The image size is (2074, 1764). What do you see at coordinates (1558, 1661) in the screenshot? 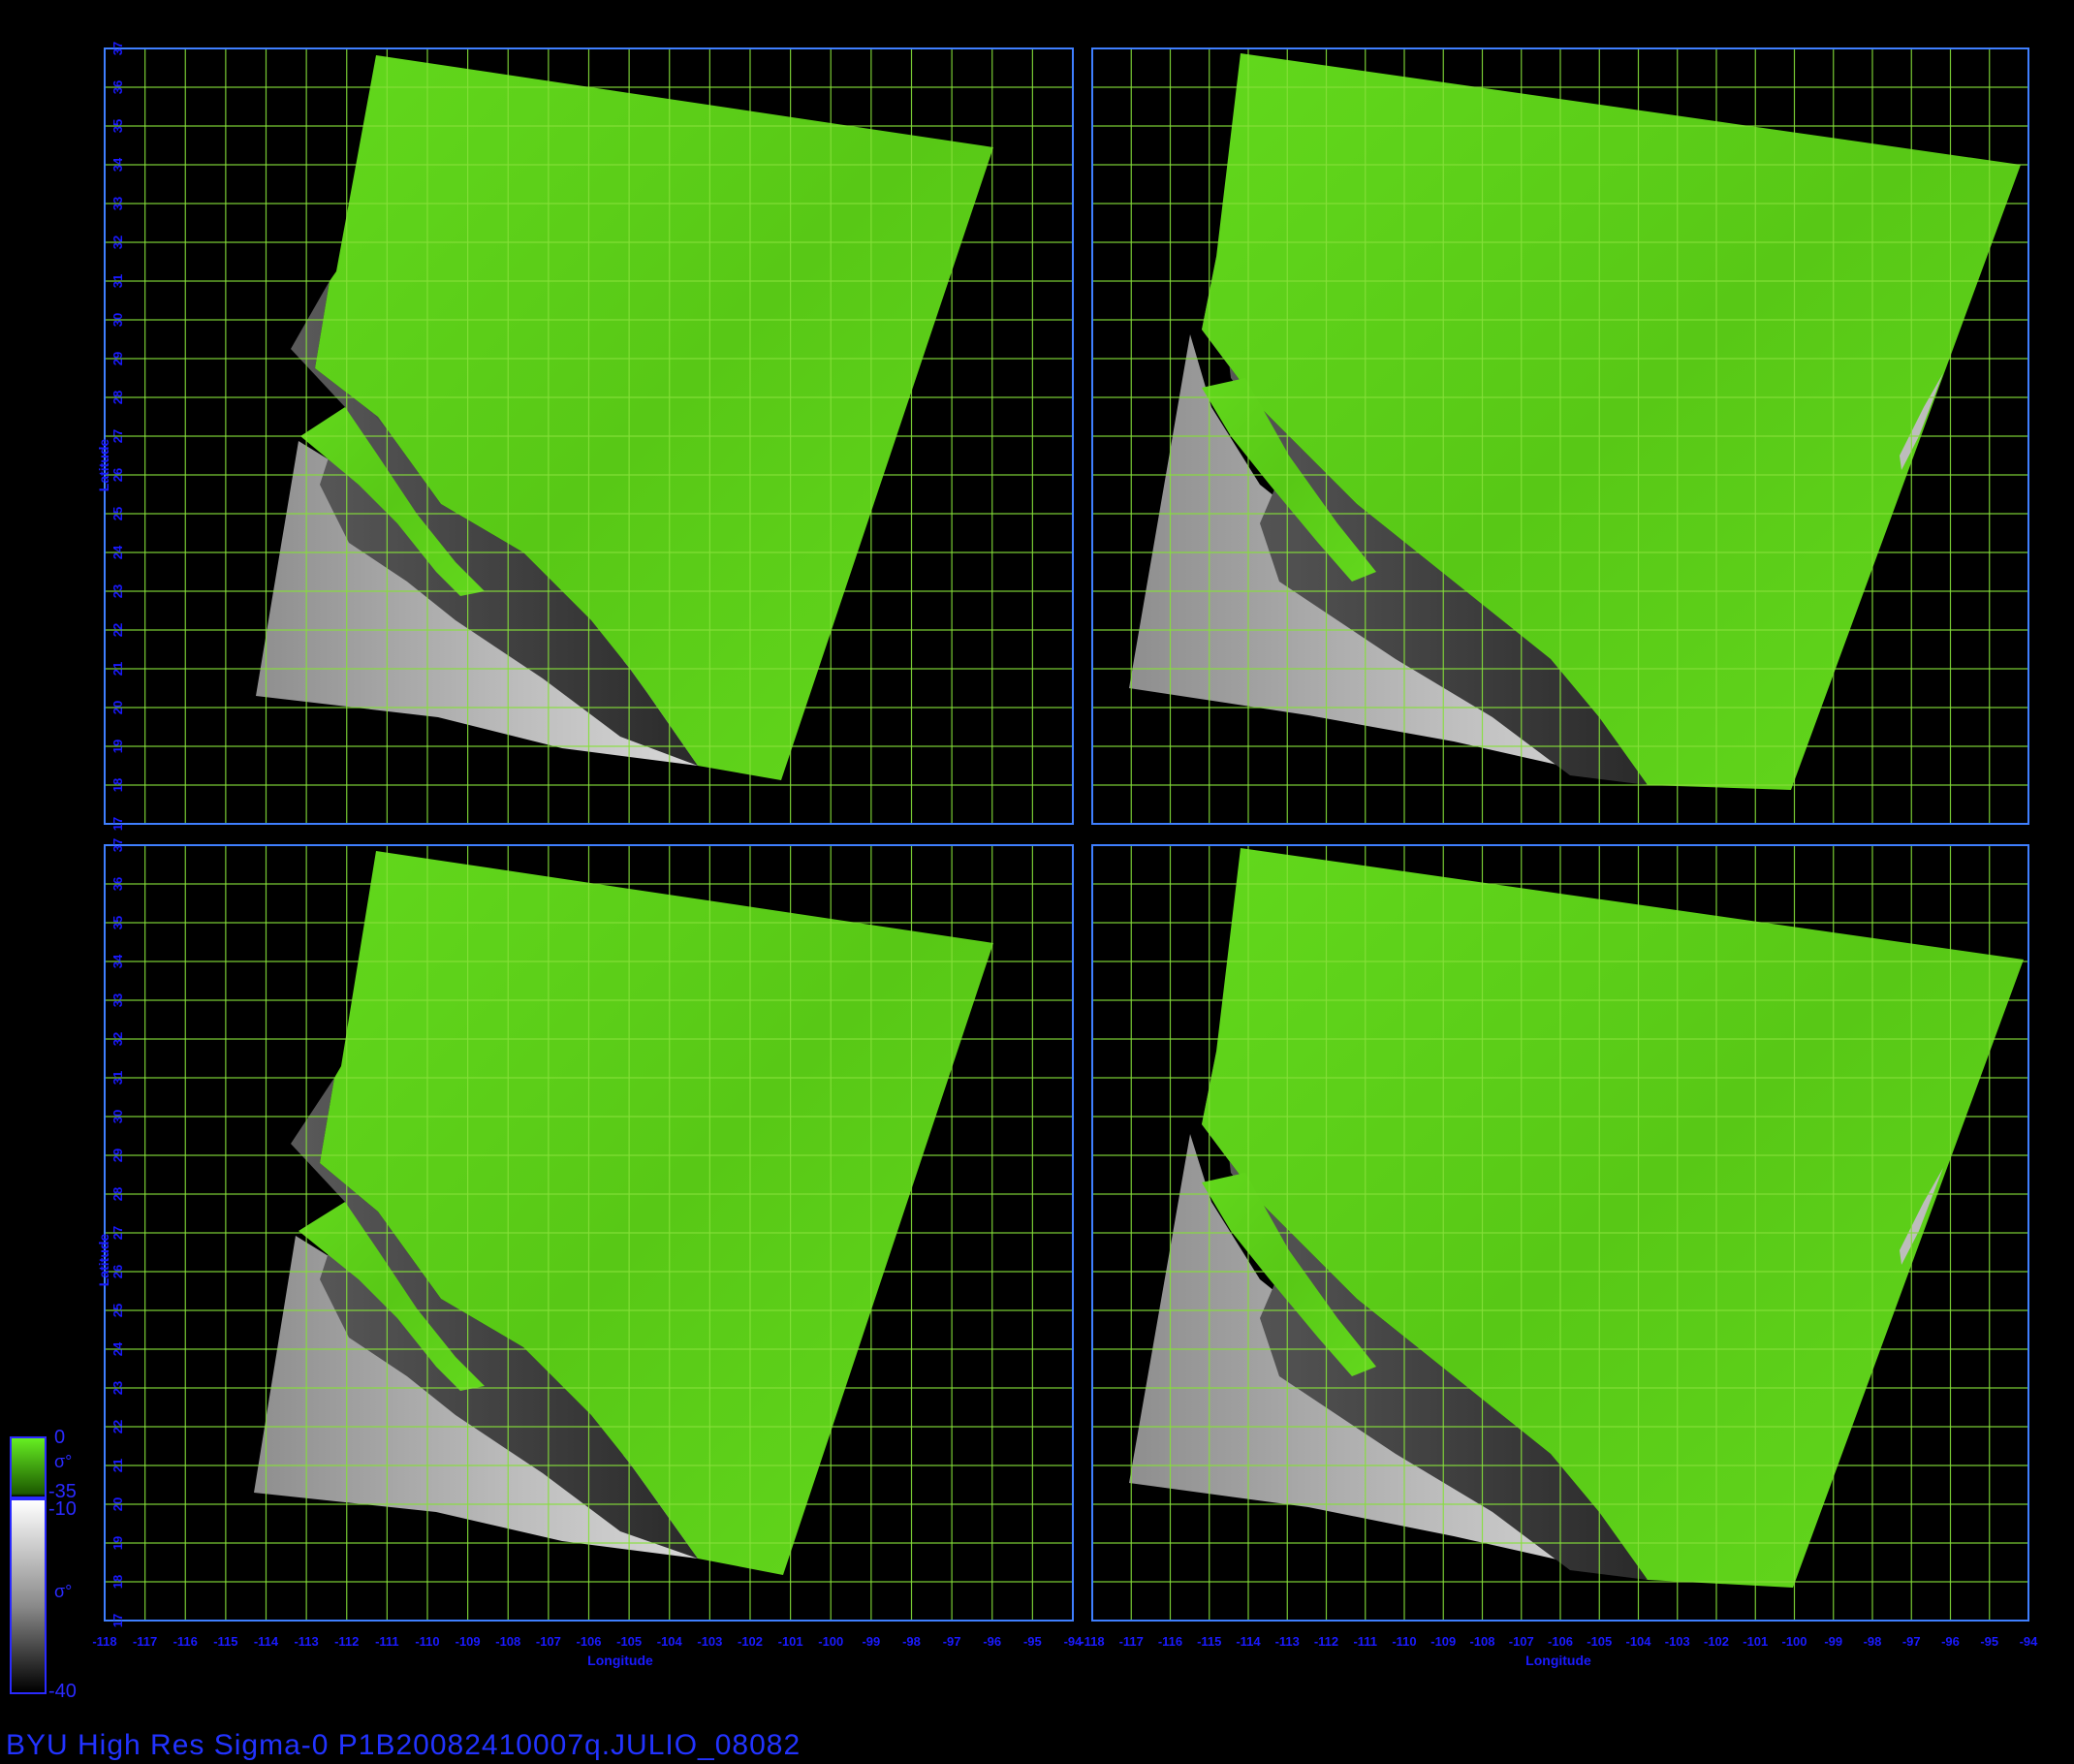
I see `xlabel-right: Longitude` at bounding box center [1558, 1661].